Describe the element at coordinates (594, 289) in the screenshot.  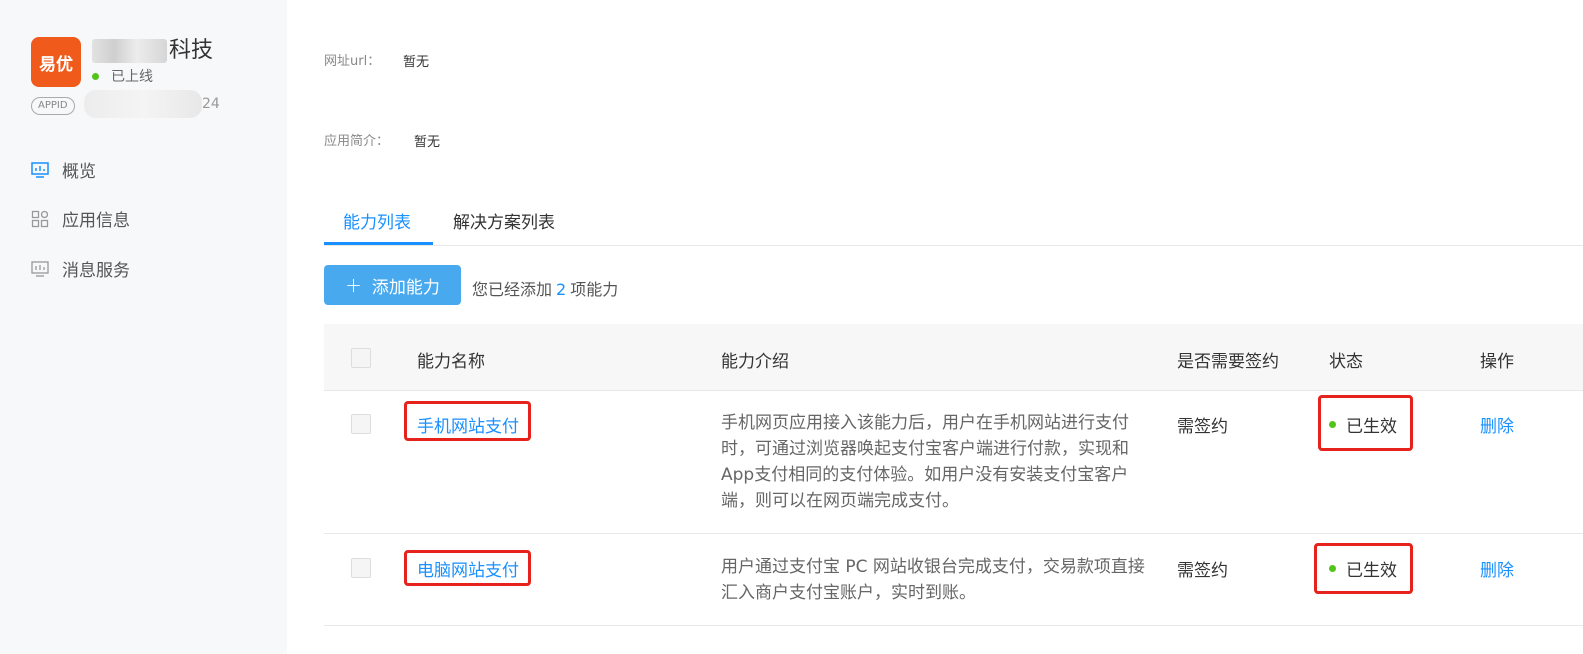
I see `count-suffix: 项能力` at that location.